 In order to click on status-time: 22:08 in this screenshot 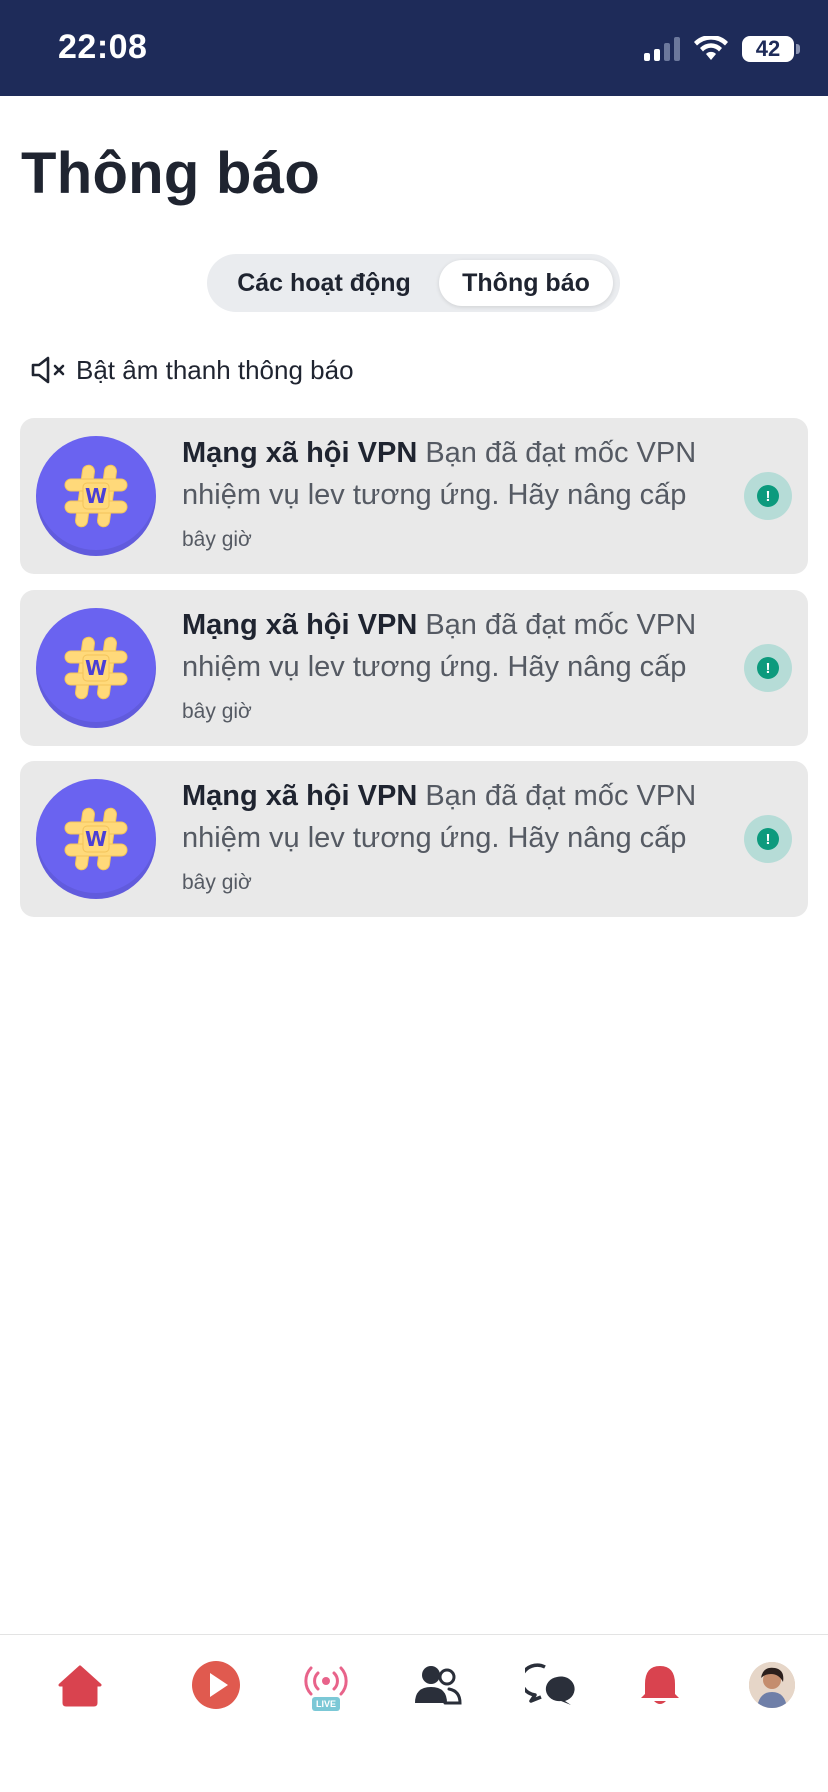, I will do `click(103, 47)`.